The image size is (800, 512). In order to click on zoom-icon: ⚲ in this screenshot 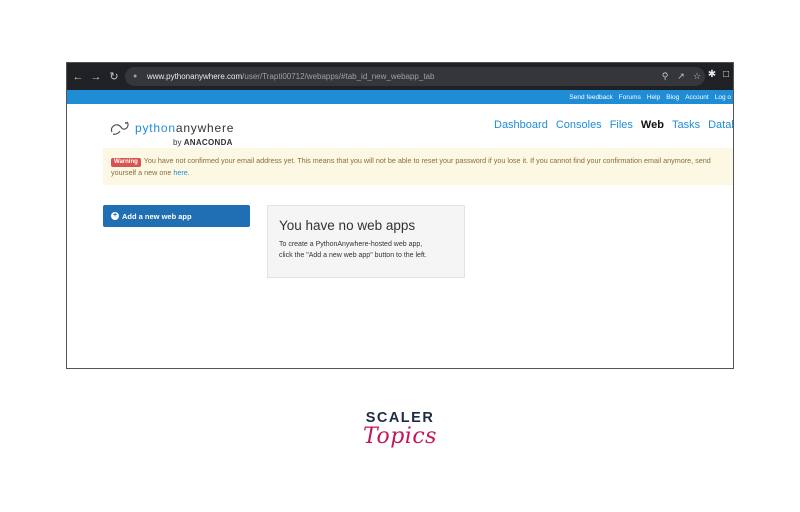, I will do `click(665, 76)`.